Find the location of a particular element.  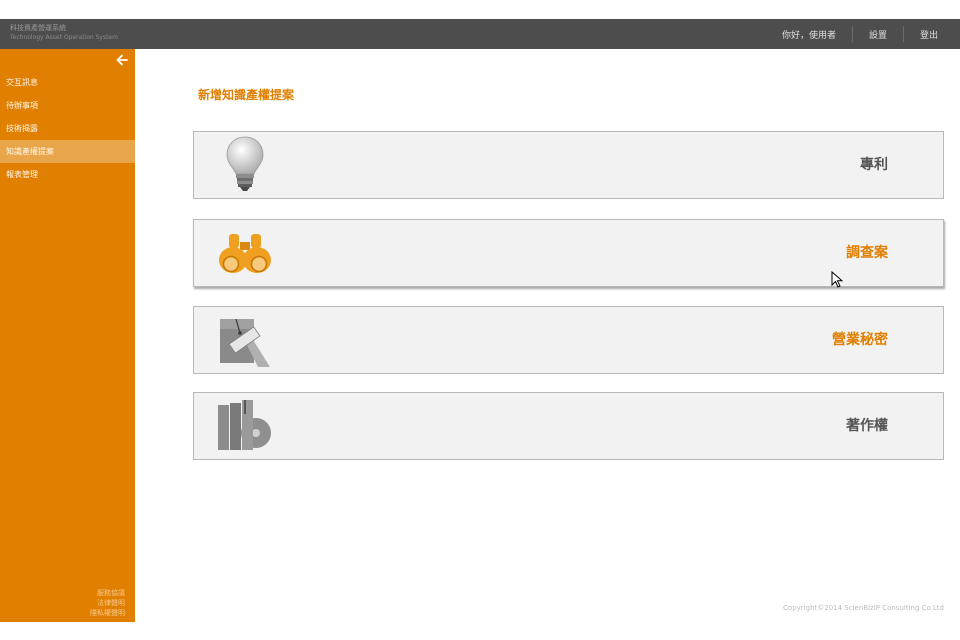

arrow-left-icon is located at coordinates (122, 60).